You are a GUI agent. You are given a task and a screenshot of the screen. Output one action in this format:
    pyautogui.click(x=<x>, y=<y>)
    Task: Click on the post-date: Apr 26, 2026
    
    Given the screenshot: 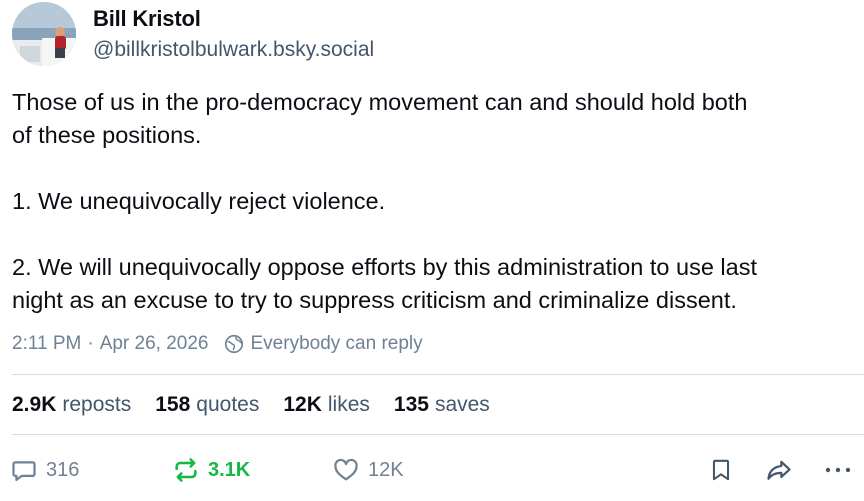 What is the action you would take?
    pyautogui.click(x=154, y=344)
    